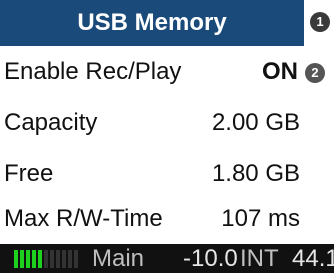 The height and width of the screenshot is (273, 334). Describe the element at coordinates (83, 218) in the screenshot. I see `max-rw-time-label: Max R/W-Time` at that location.